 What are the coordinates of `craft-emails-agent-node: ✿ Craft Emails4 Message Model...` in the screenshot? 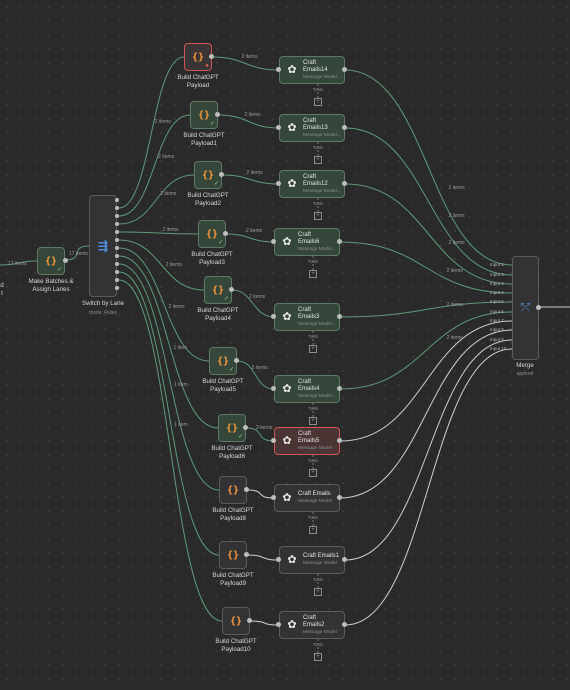 It's located at (307, 389).